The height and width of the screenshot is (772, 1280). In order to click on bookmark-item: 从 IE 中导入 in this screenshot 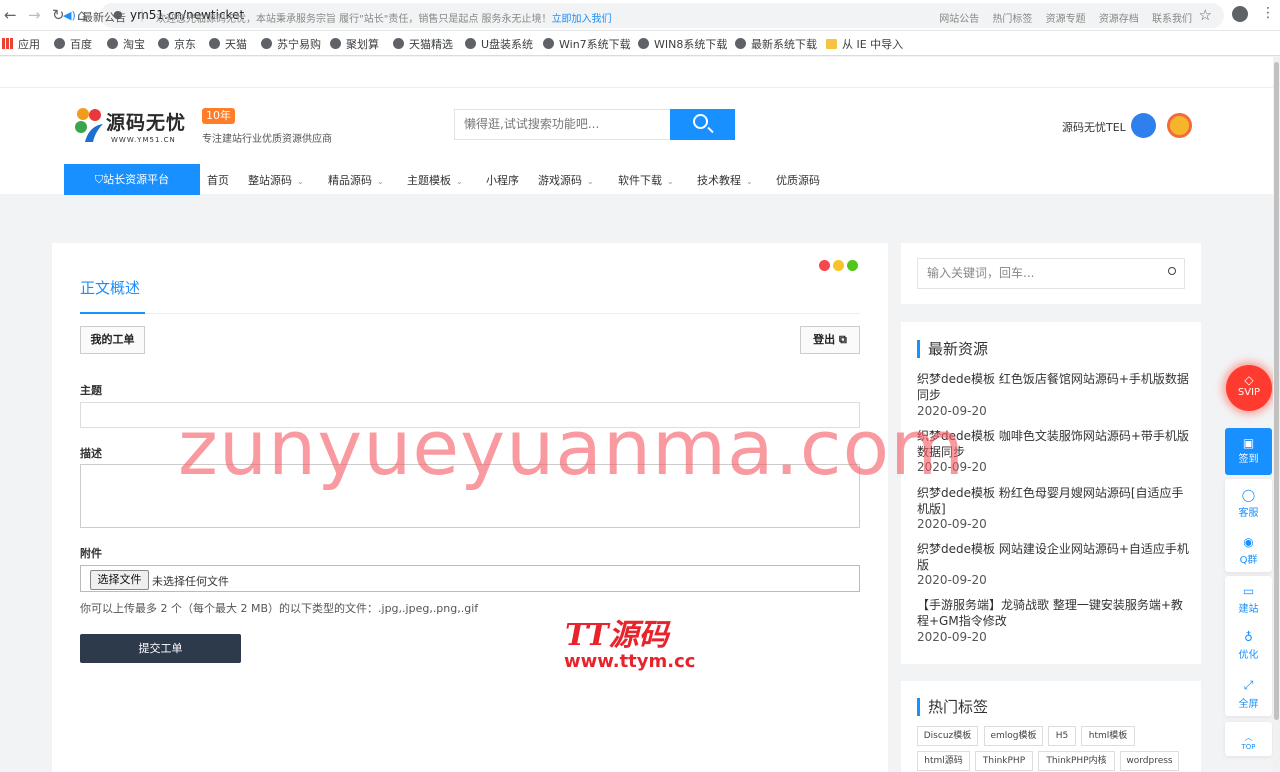, I will do `click(864, 44)`.